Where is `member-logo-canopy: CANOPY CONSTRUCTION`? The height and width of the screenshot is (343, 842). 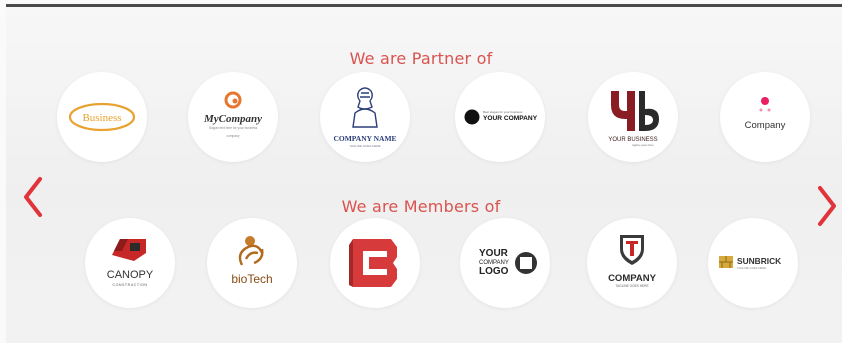
member-logo-canopy: CANOPY CONSTRUCTION is located at coordinates (130, 263).